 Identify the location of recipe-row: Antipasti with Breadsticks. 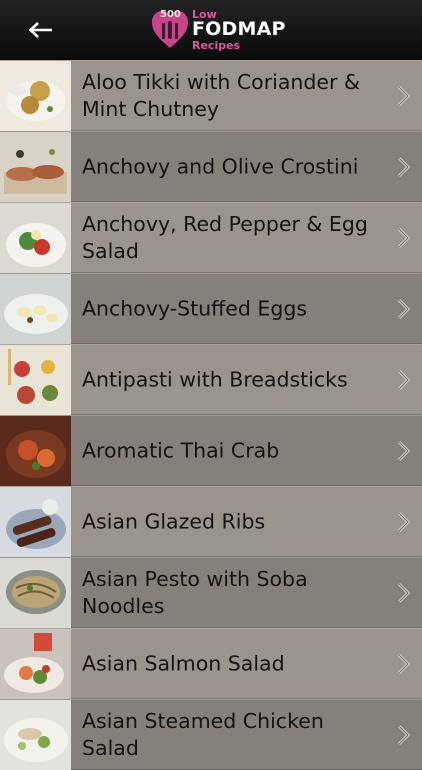
(211, 379).